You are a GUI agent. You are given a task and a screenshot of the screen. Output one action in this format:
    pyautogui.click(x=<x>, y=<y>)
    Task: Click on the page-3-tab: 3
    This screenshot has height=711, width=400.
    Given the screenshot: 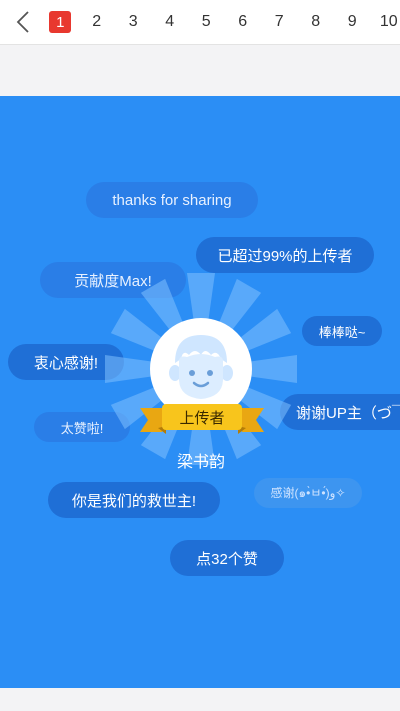 What is the action you would take?
    pyautogui.click(x=133, y=22)
    